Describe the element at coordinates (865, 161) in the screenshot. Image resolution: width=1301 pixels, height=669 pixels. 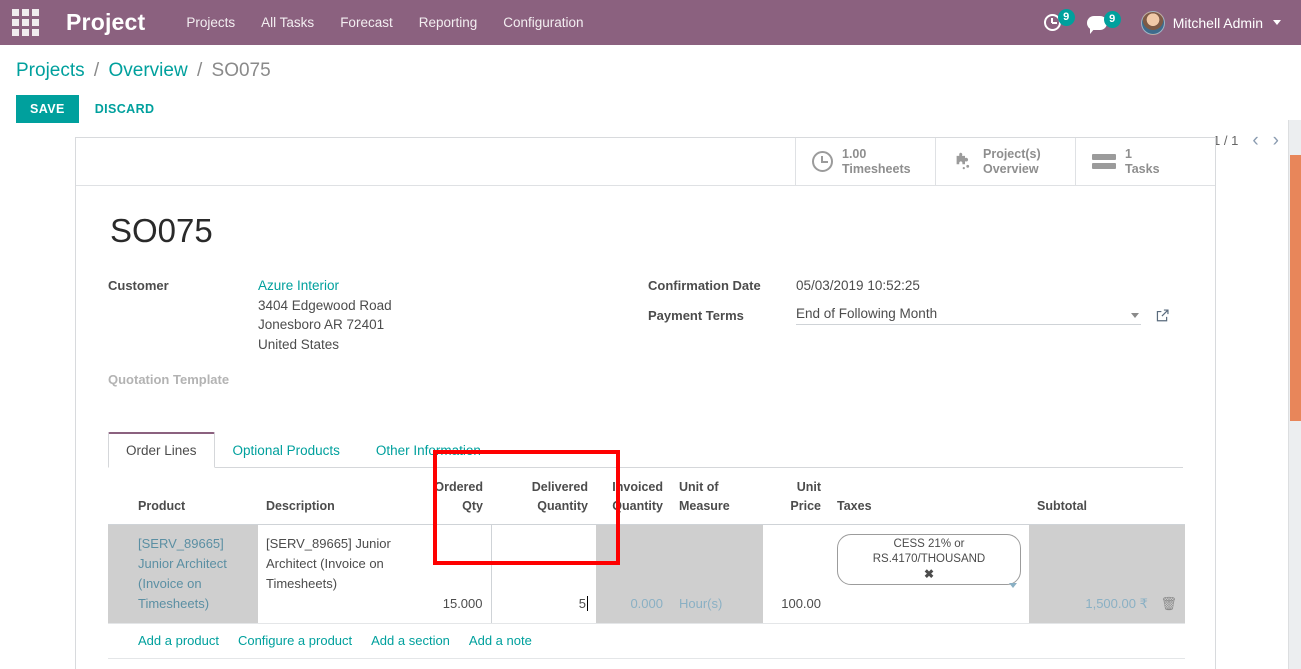
I see `stat-button-timesheets: 1.00 Timesheets` at that location.